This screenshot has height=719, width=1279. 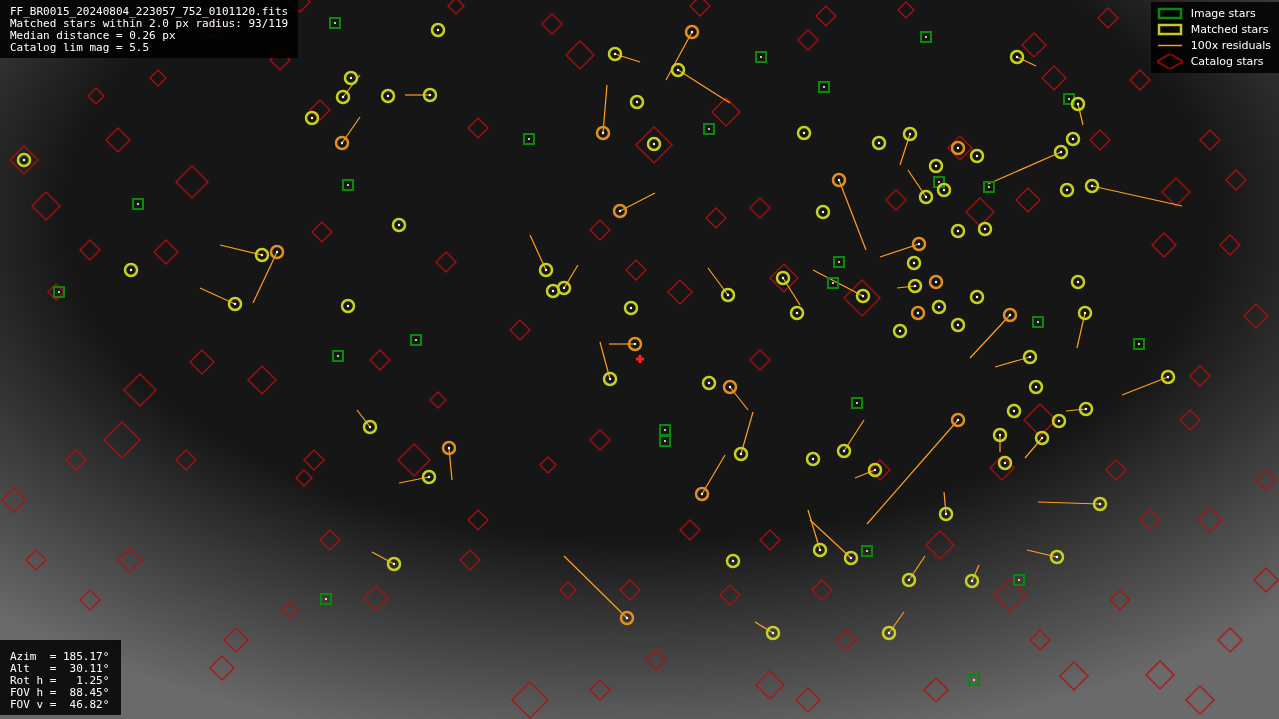 What do you see at coordinates (60, 693) in the screenshot?
I see `pointing-text: FOV h = 88.45°` at bounding box center [60, 693].